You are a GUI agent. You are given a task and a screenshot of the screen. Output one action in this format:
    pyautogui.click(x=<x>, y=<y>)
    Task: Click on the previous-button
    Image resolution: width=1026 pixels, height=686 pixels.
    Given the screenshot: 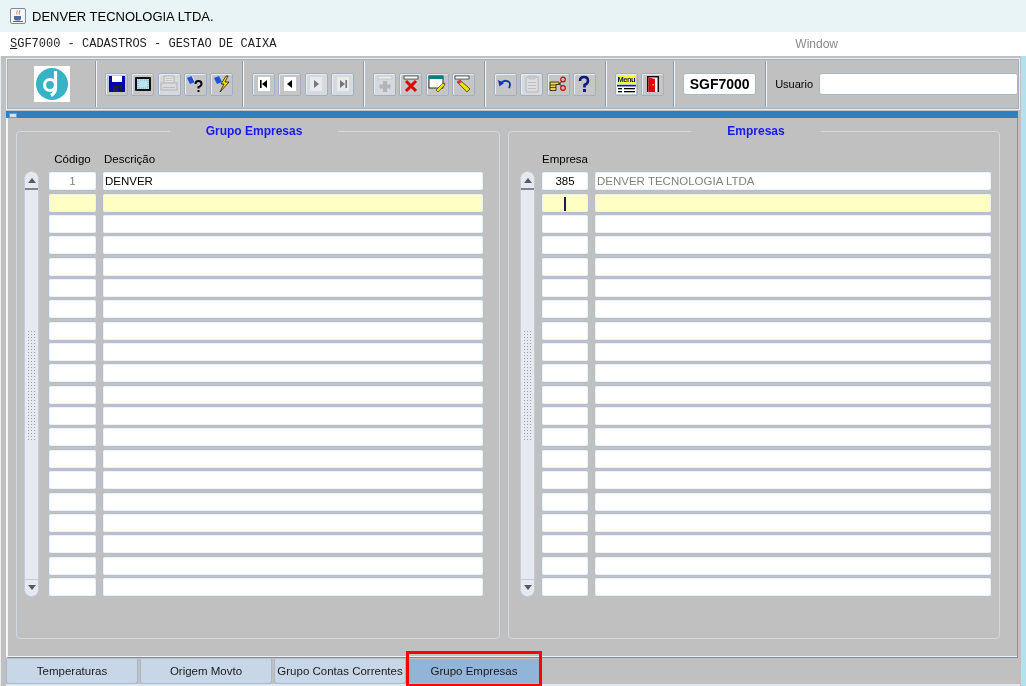 What is the action you would take?
    pyautogui.click(x=290, y=84)
    